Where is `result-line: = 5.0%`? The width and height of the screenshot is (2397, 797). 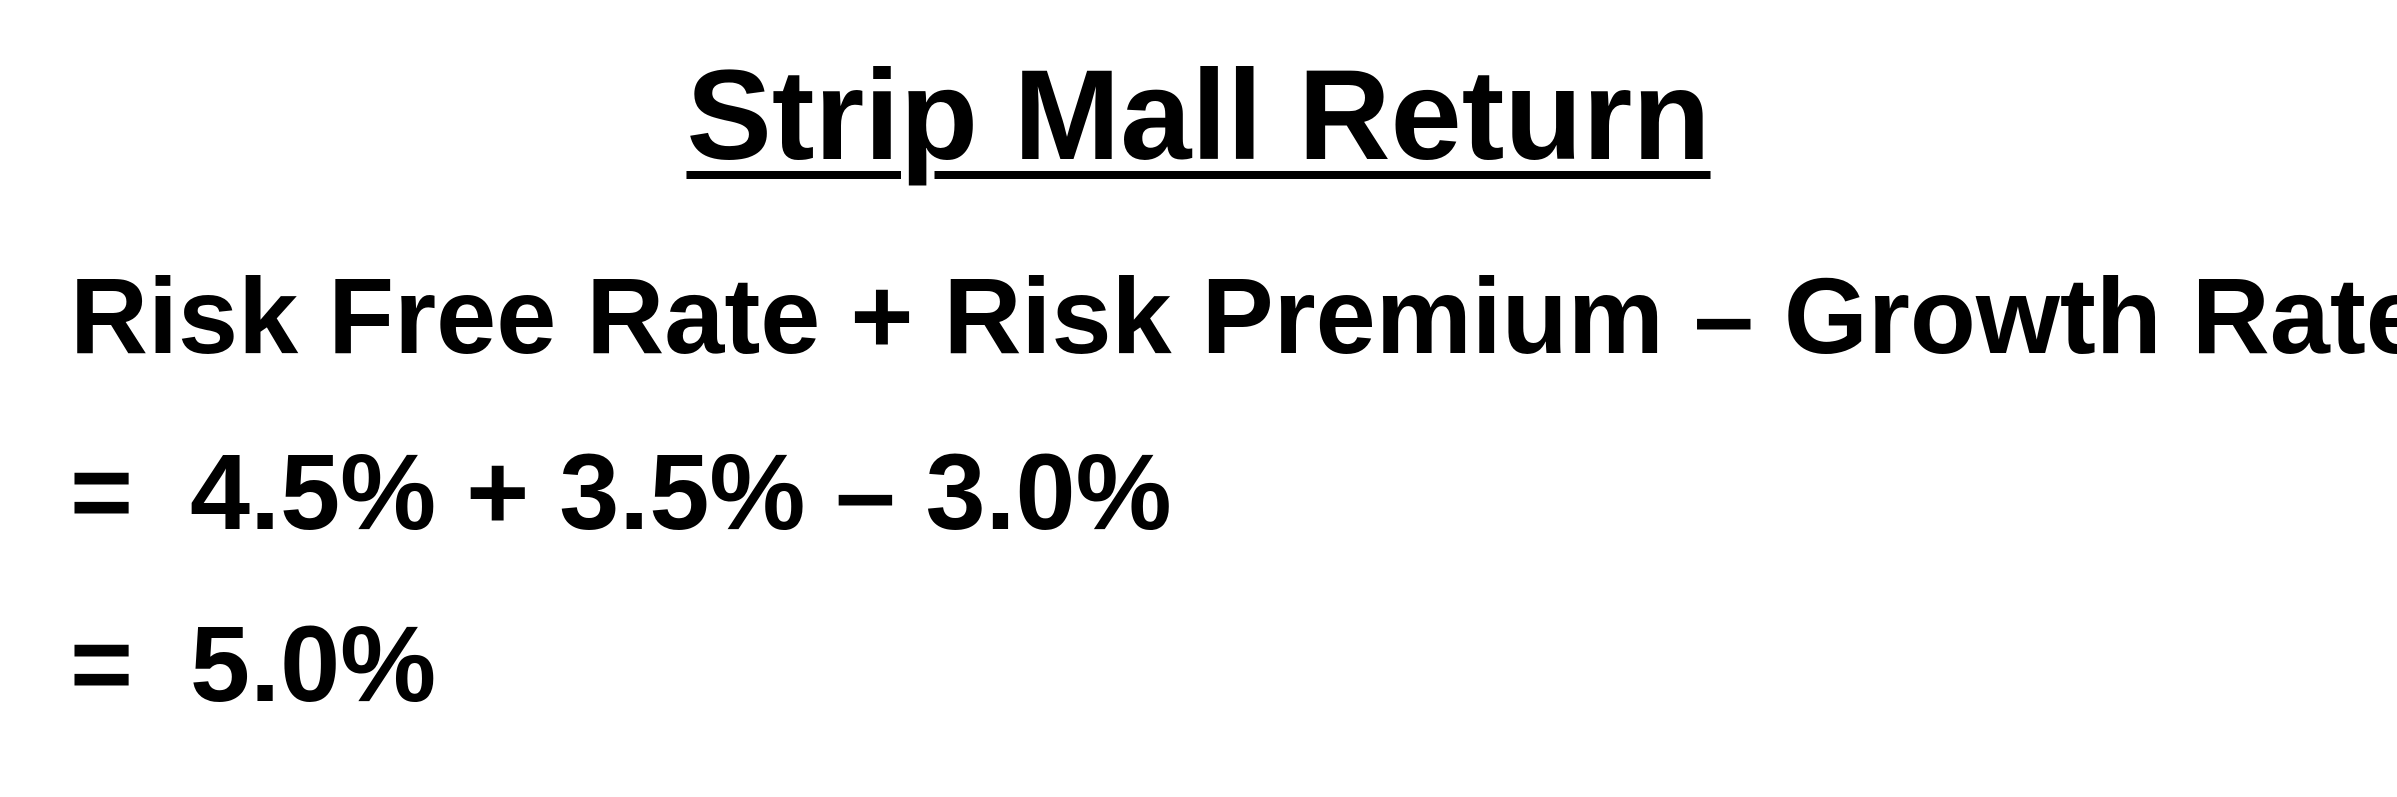 result-line: = 5.0% is located at coordinates (253, 664).